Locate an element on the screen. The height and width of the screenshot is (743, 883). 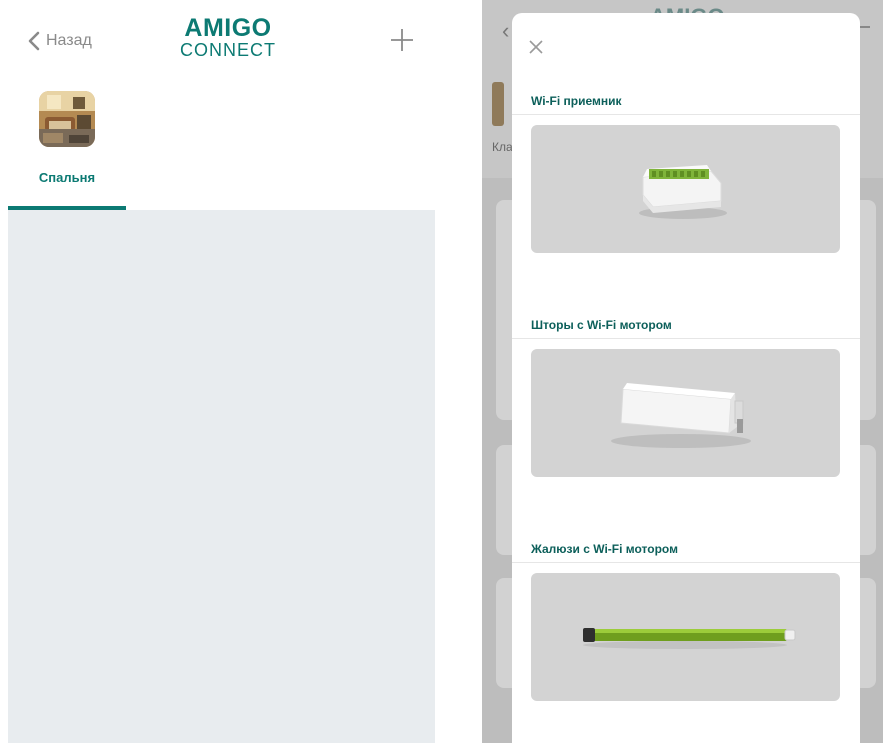
back-button: Назад is located at coordinates (59, 41).